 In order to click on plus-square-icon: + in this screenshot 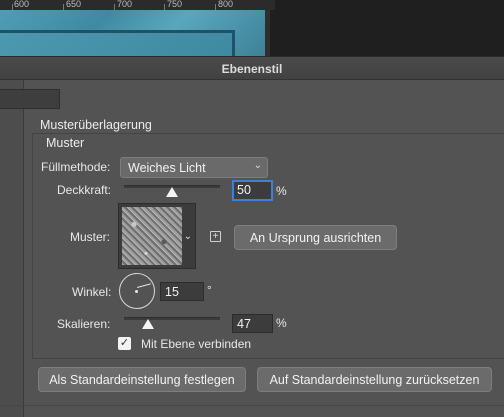, I will do `click(215, 236)`.